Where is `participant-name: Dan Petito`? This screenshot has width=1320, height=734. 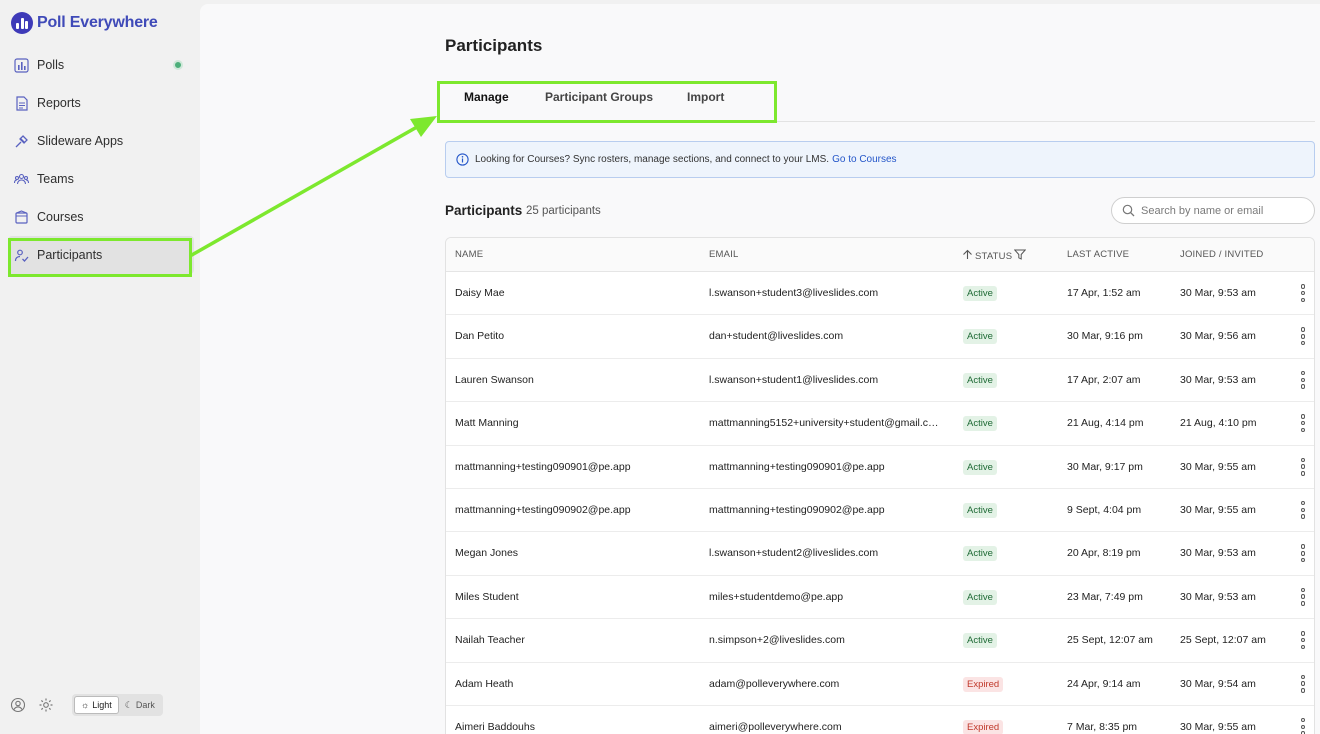 participant-name: Dan Petito is located at coordinates (575, 336).